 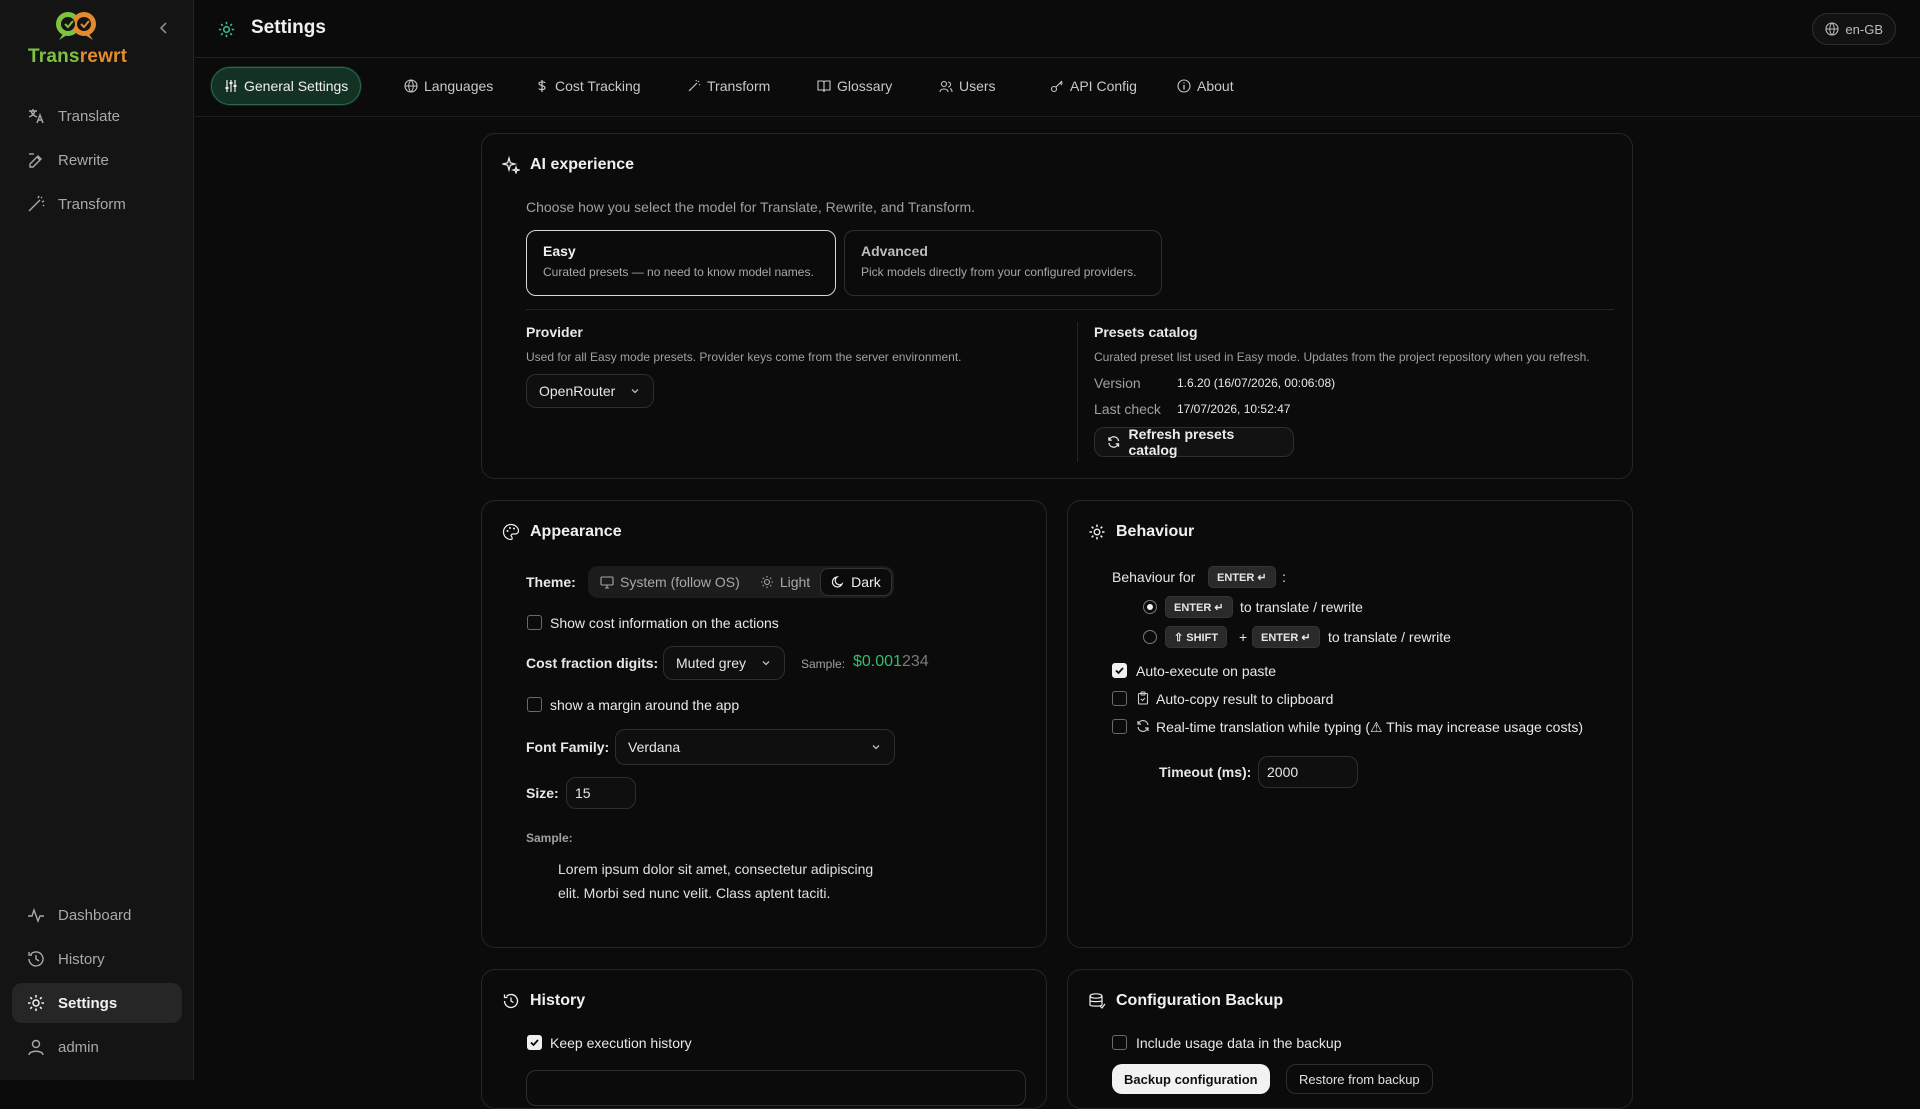 I want to click on translate-icon, so click(x=36, y=116).